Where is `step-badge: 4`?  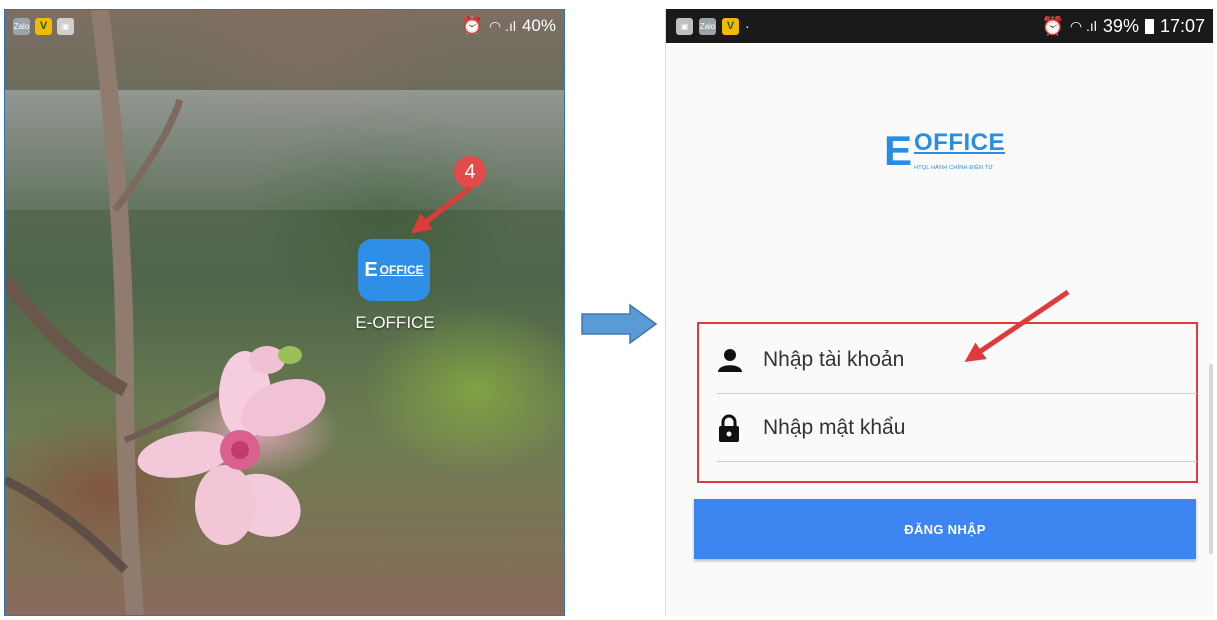 step-badge: 4 is located at coordinates (470, 172).